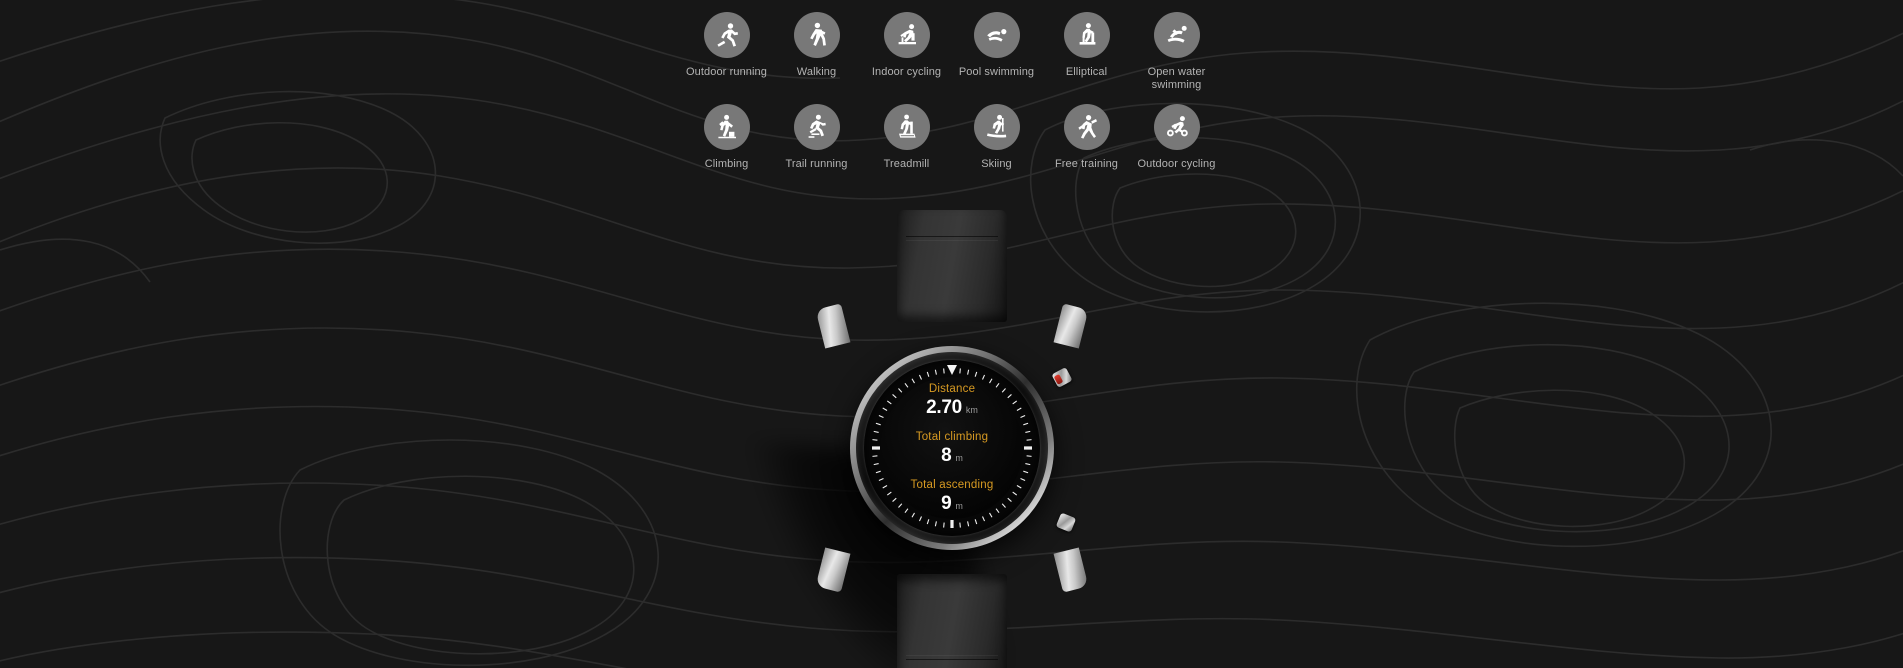  What do you see at coordinates (816, 127) in the screenshot?
I see `trail-running-icon` at bounding box center [816, 127].